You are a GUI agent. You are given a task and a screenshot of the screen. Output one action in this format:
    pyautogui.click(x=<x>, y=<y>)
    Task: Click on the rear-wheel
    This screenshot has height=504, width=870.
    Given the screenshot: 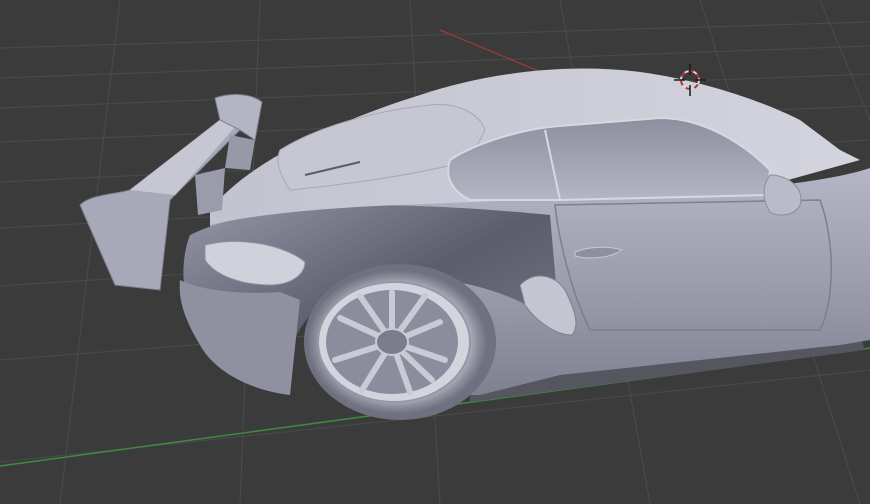 What is the action you would take?
    pyautogui.click(x=400, y=342)
    